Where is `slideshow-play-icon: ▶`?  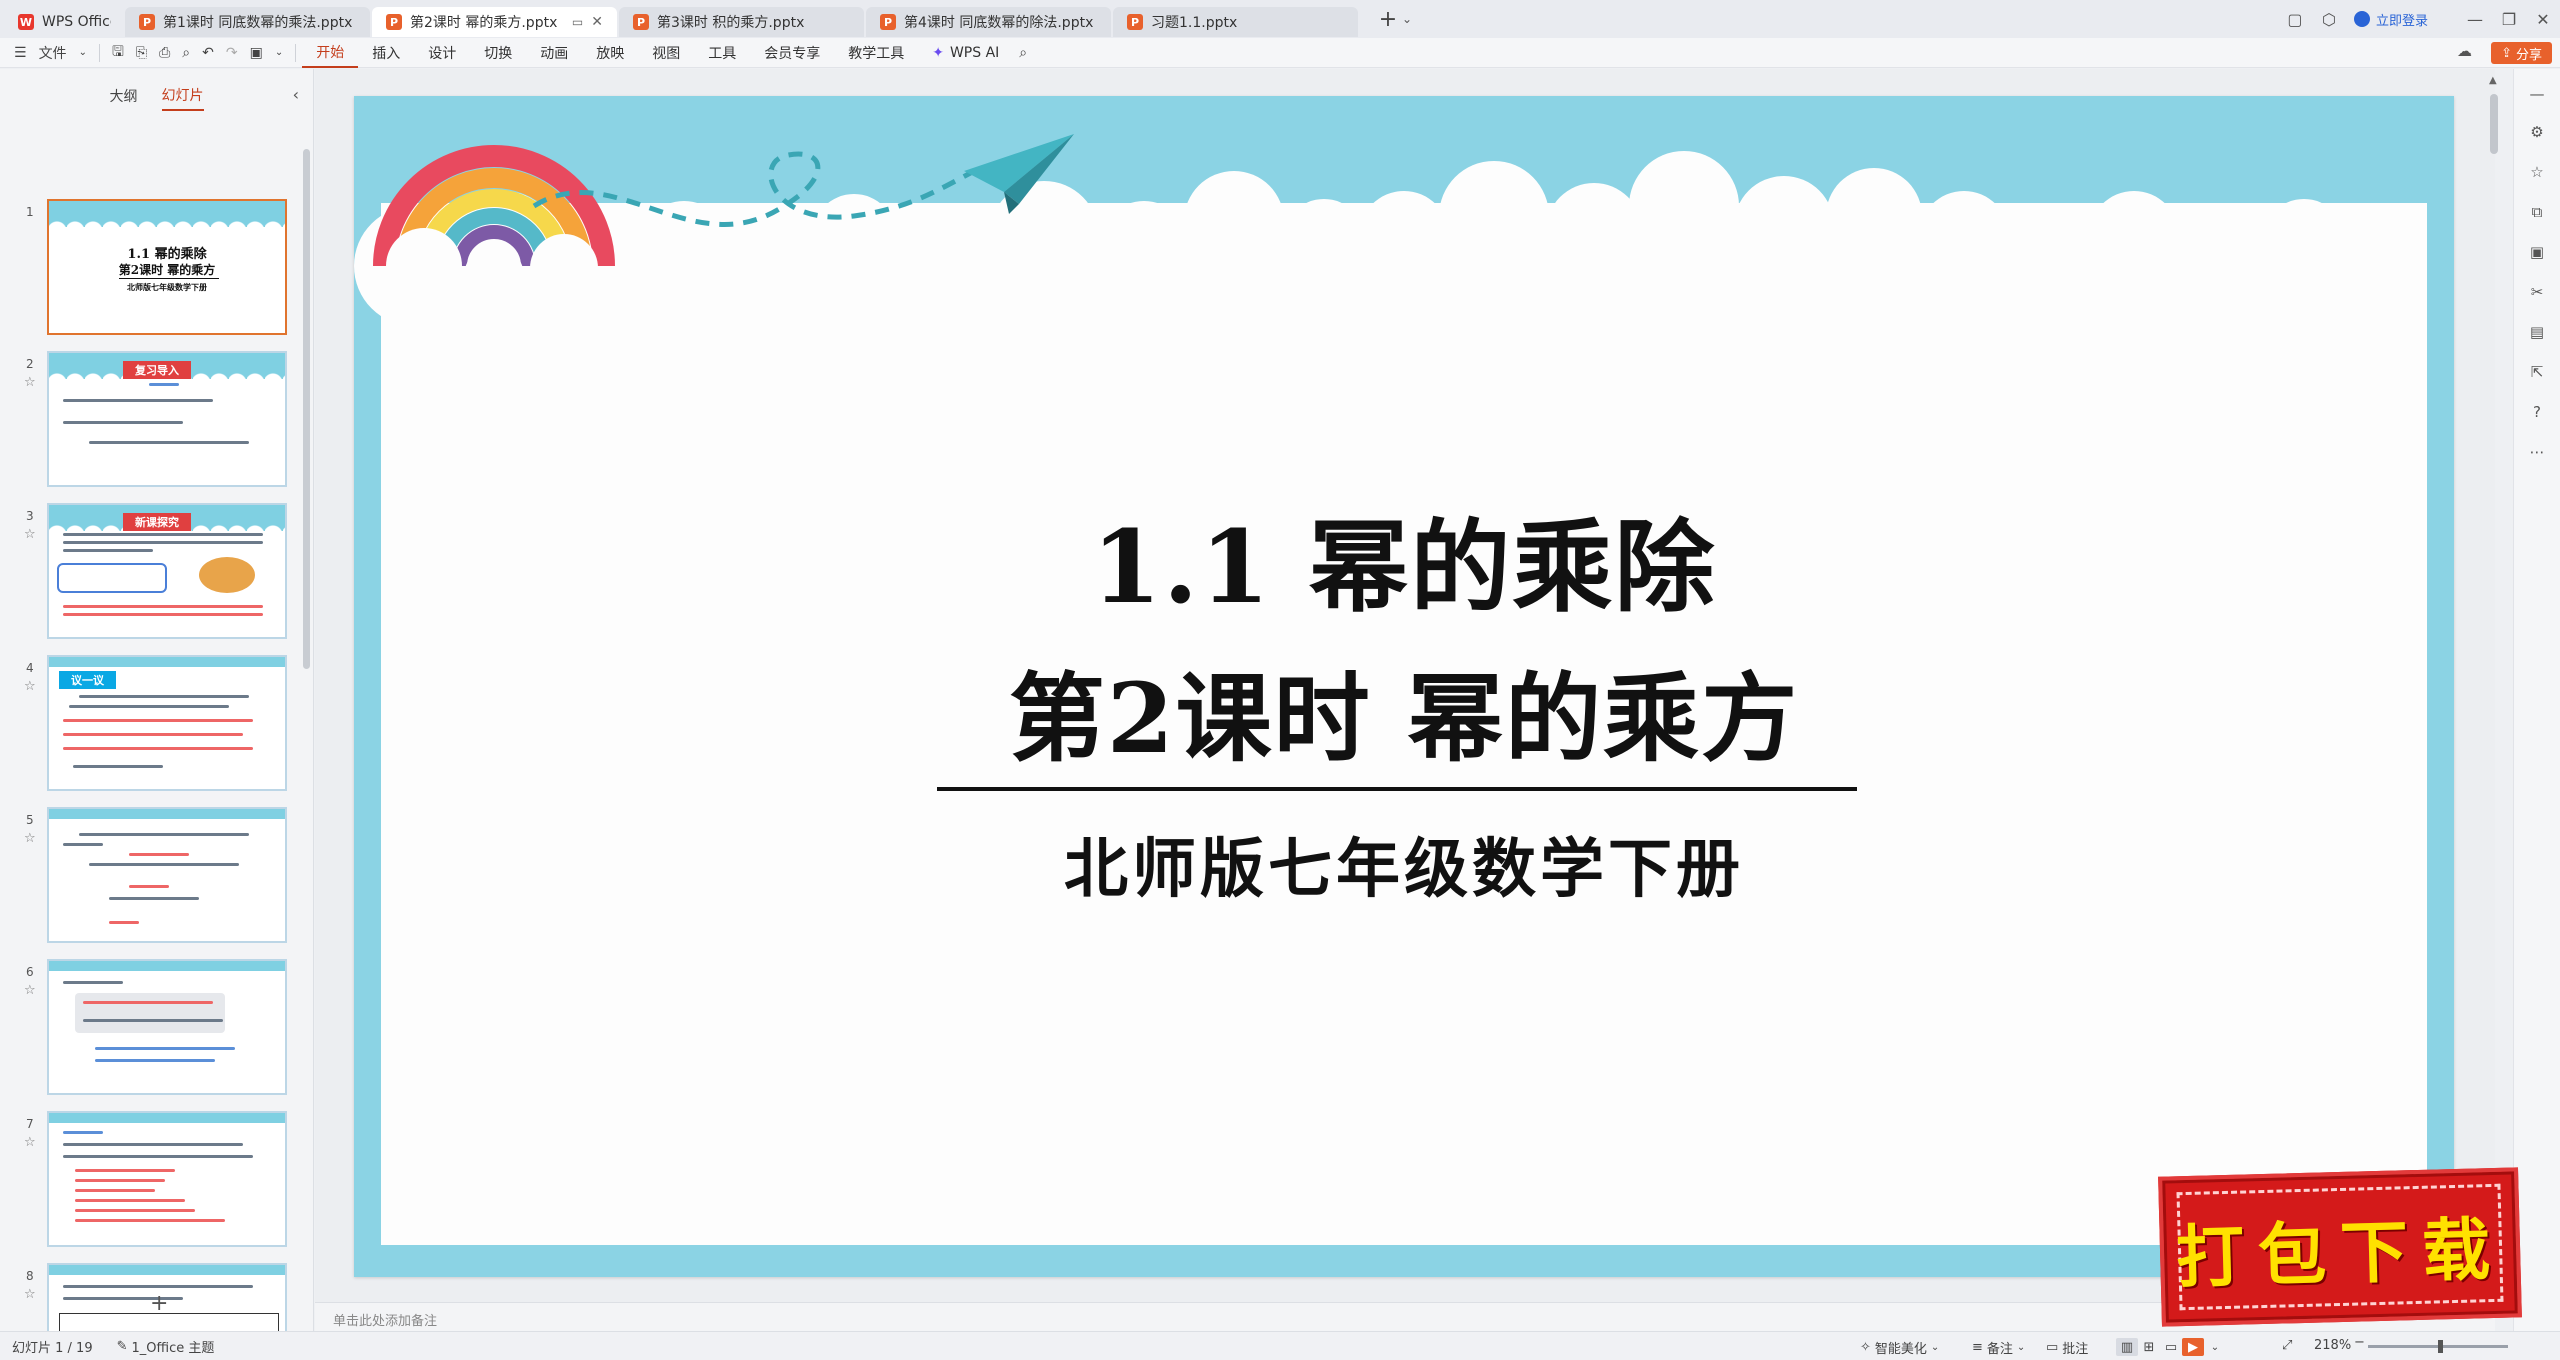
slideshow-play-icon: ▶ is located at coordinates (2193, 1347).